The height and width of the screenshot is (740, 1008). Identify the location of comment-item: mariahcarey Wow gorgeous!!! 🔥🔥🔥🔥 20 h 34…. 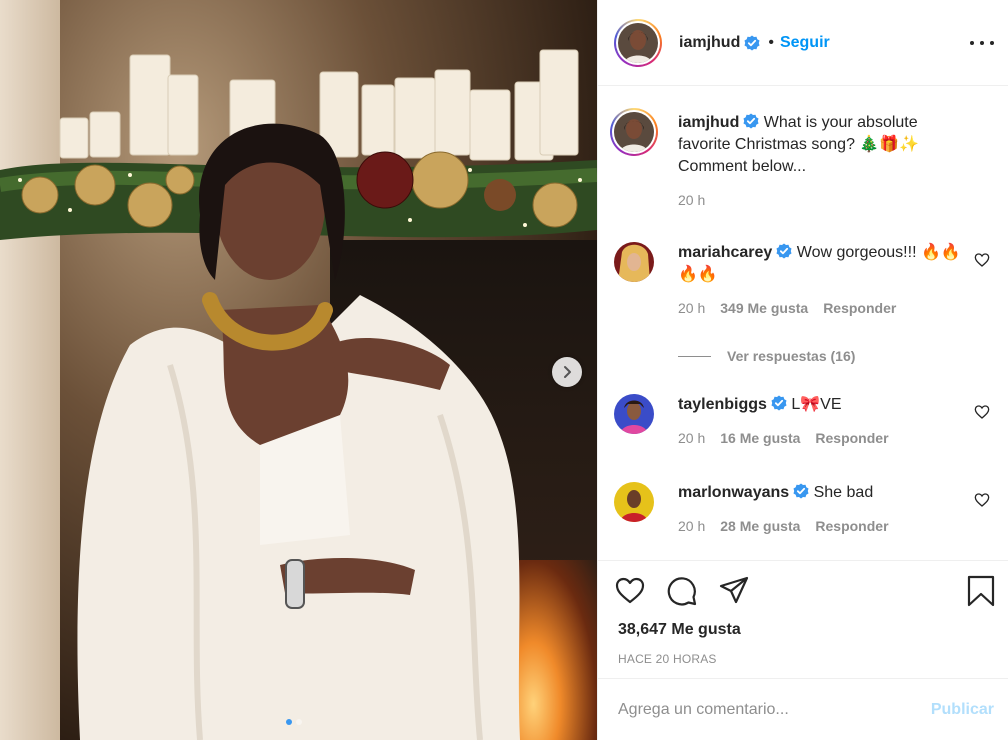
(804, 279).